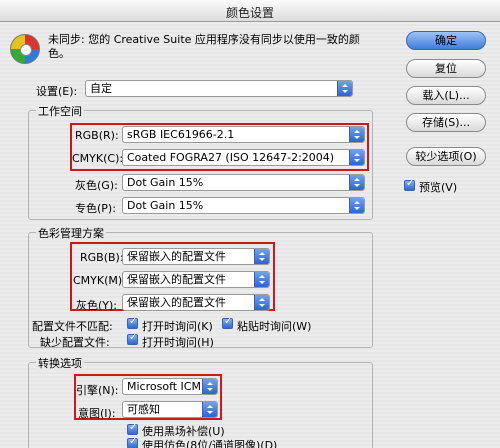 The height and width of the screenshot is (448, 500). Describe the element at coordinates (57, 91) in the screenshot. I see `settings-label: 设置(E):` at that location.